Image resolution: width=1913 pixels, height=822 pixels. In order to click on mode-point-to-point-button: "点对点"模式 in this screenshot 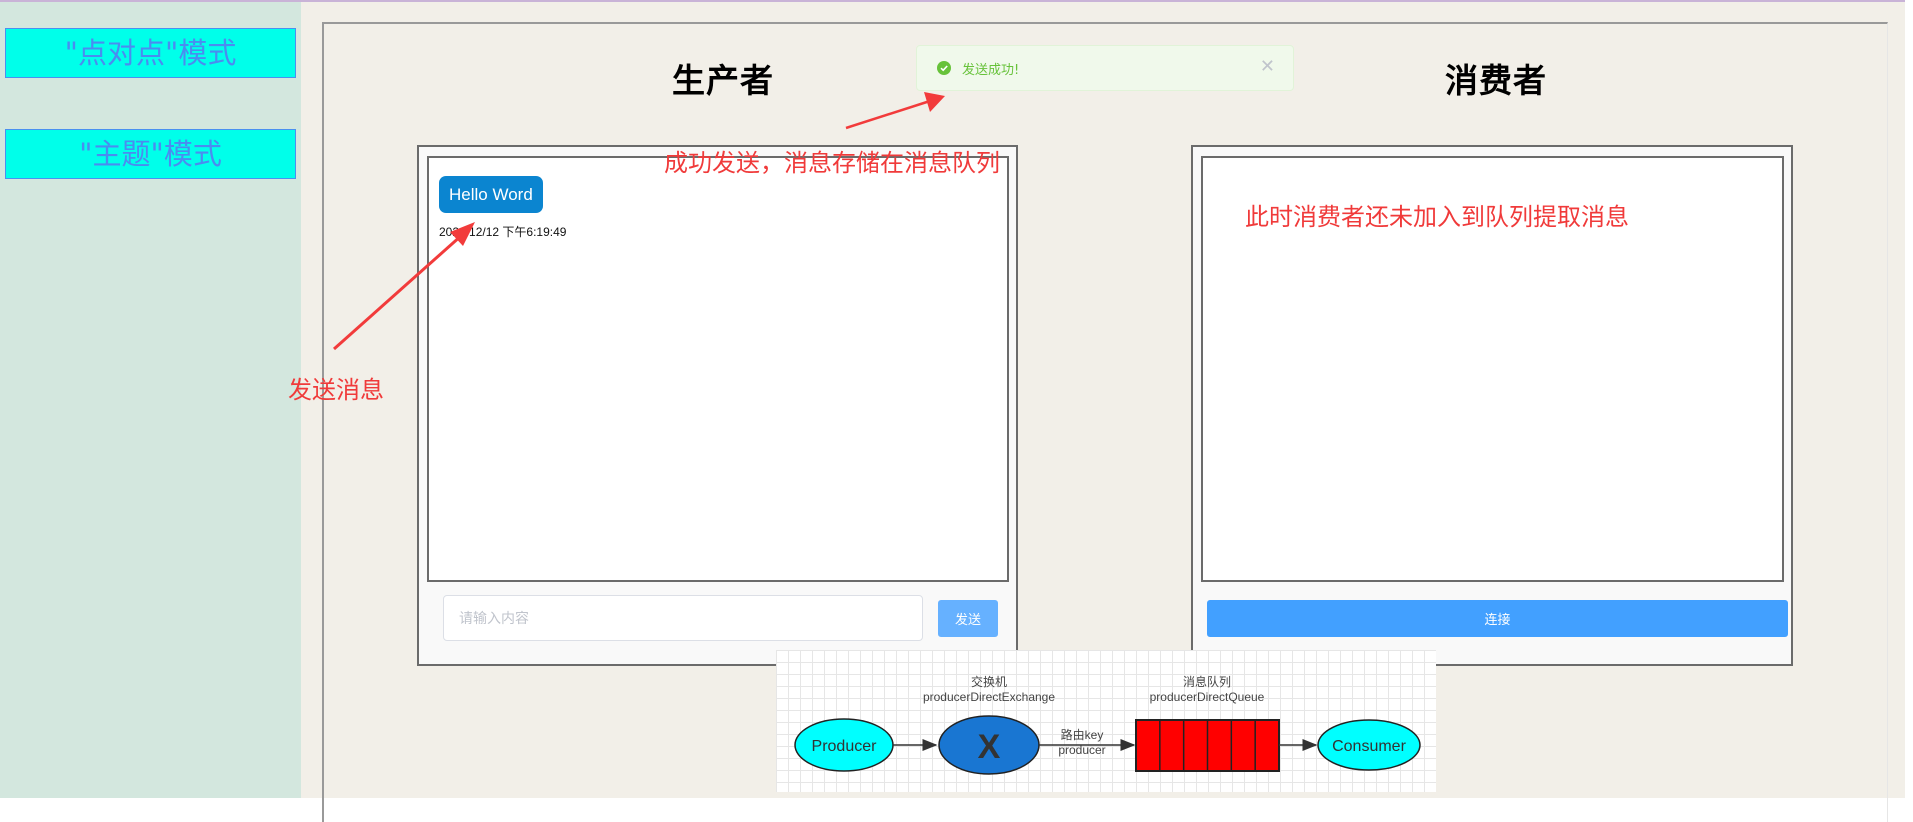, I will do `click(150, 53)`.